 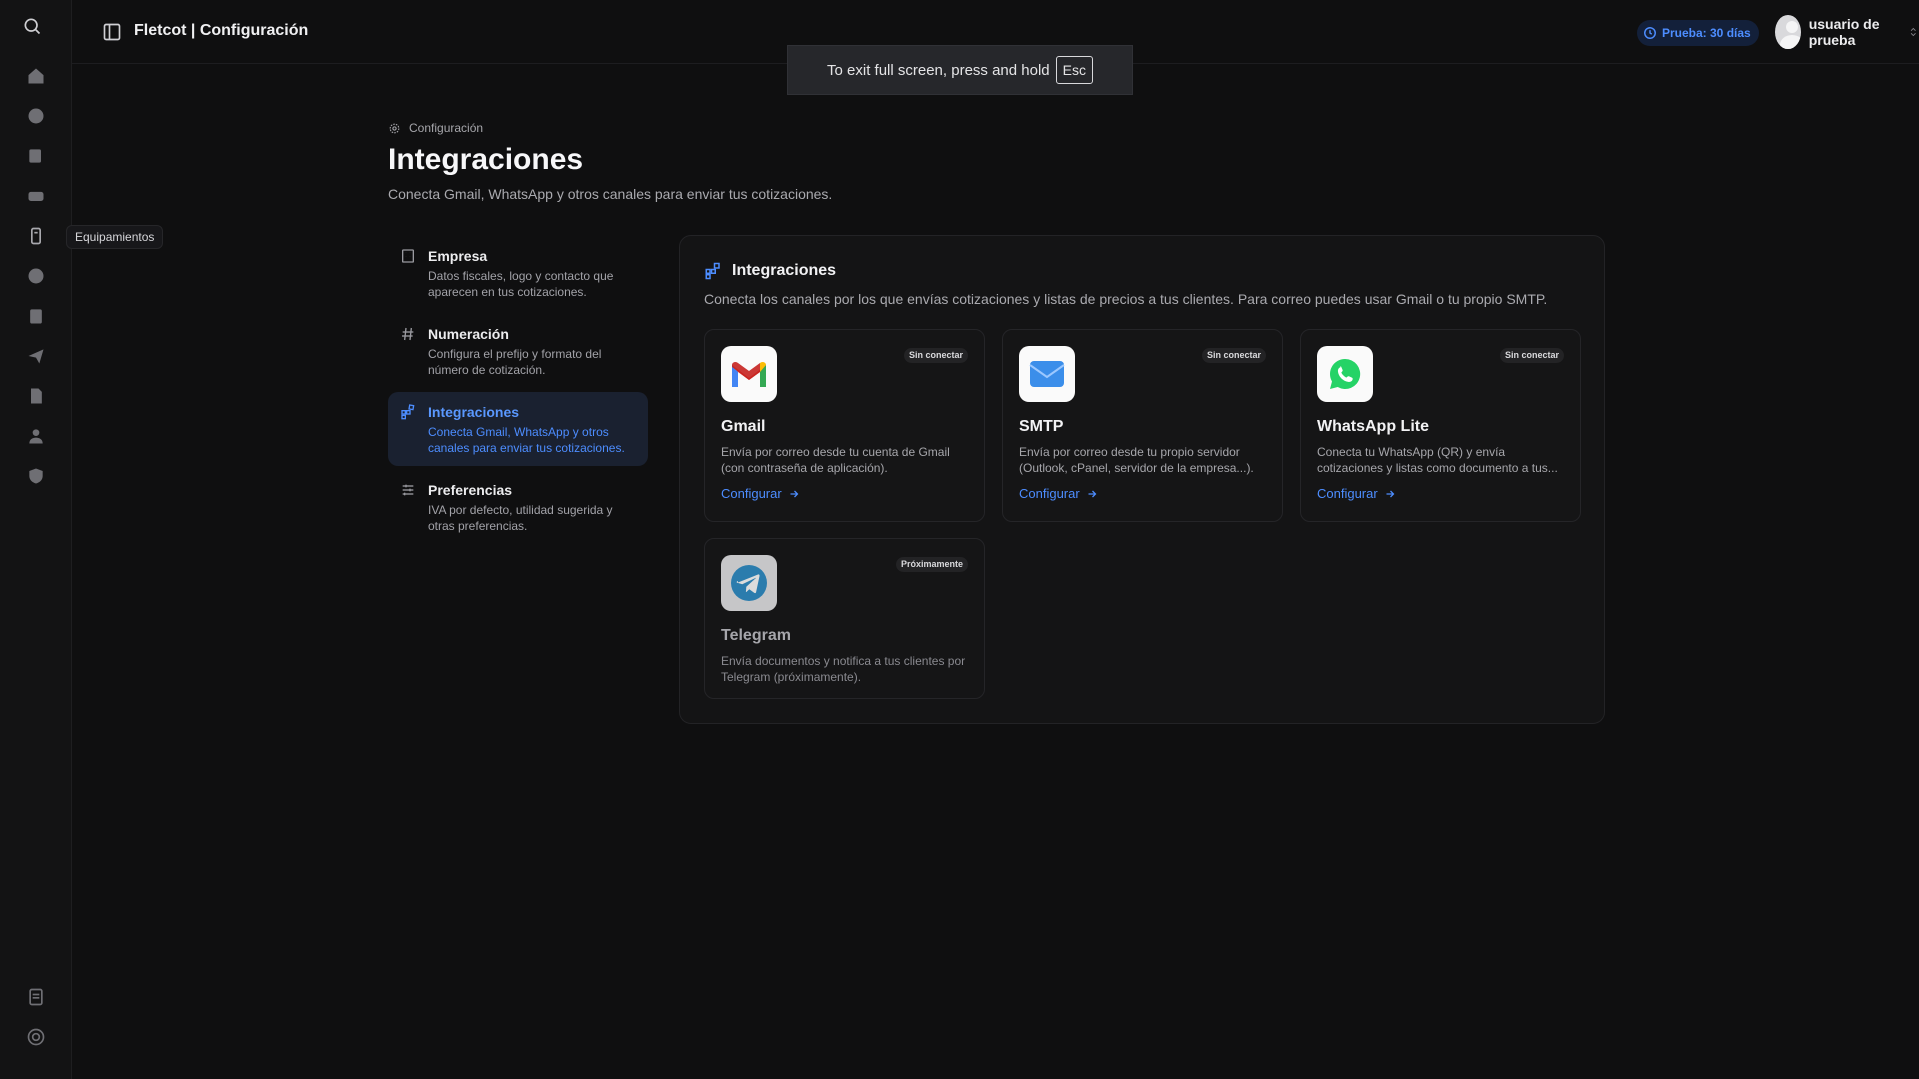 I want to click on panel-header: Integraciones, so click(x=770, y=271).